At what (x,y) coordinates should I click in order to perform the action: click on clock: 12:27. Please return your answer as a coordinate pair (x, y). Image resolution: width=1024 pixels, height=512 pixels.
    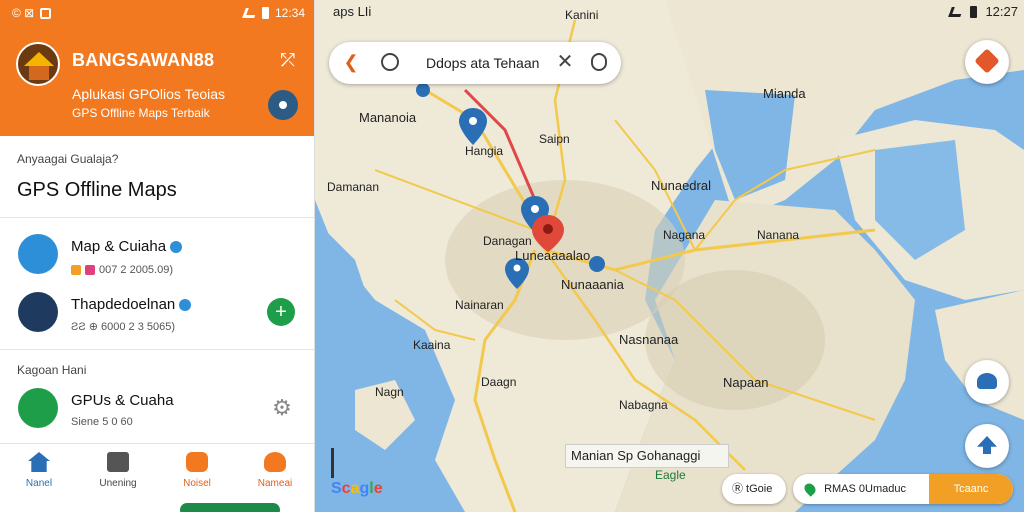
    Looking at the image, I should click on (1001, 11).